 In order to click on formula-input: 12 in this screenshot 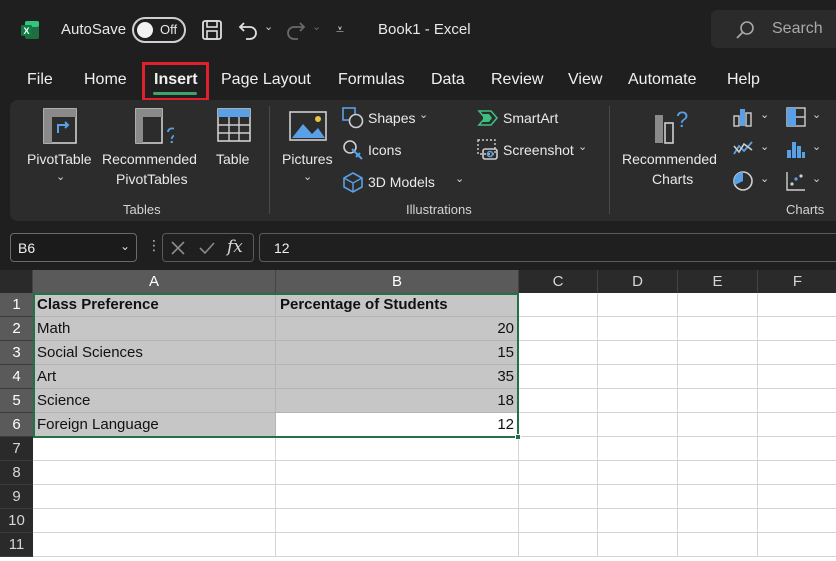, I will do `click(547, 247)`.